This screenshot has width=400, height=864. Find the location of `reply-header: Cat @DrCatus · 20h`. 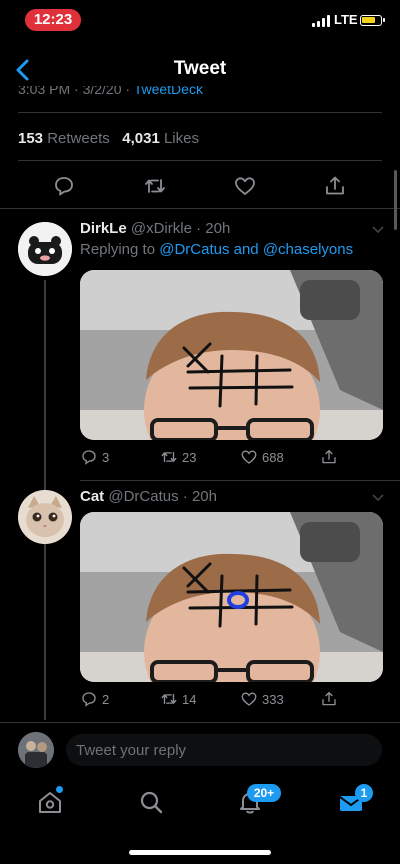

reply-header: Cat @DrCatus · 20h is located at coordinates (148, 496).